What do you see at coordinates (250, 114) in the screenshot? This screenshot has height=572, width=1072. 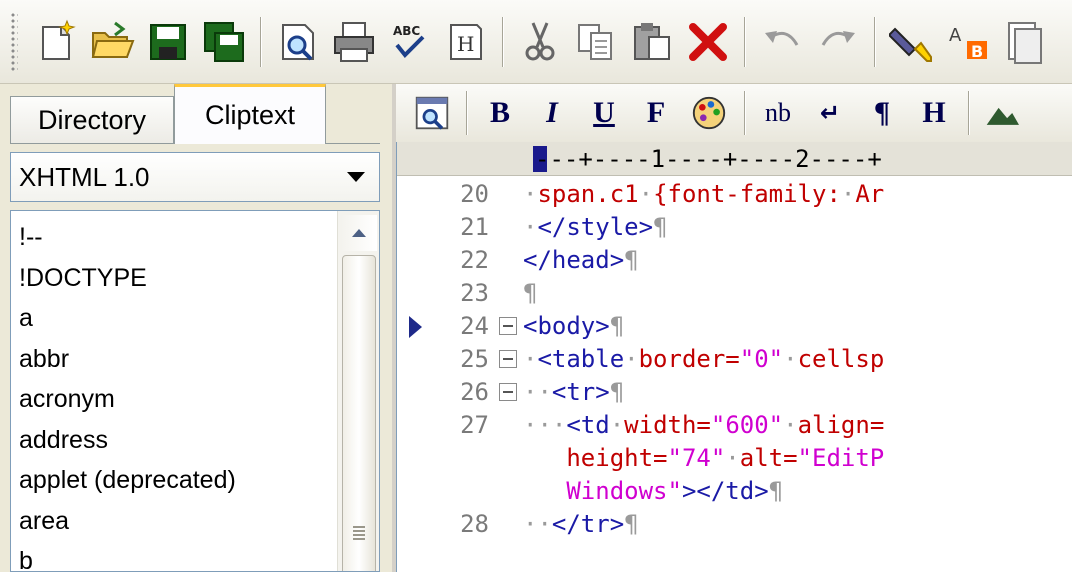 I see `tab-cliptext: Cliptext` at bounding box center [250, 114].